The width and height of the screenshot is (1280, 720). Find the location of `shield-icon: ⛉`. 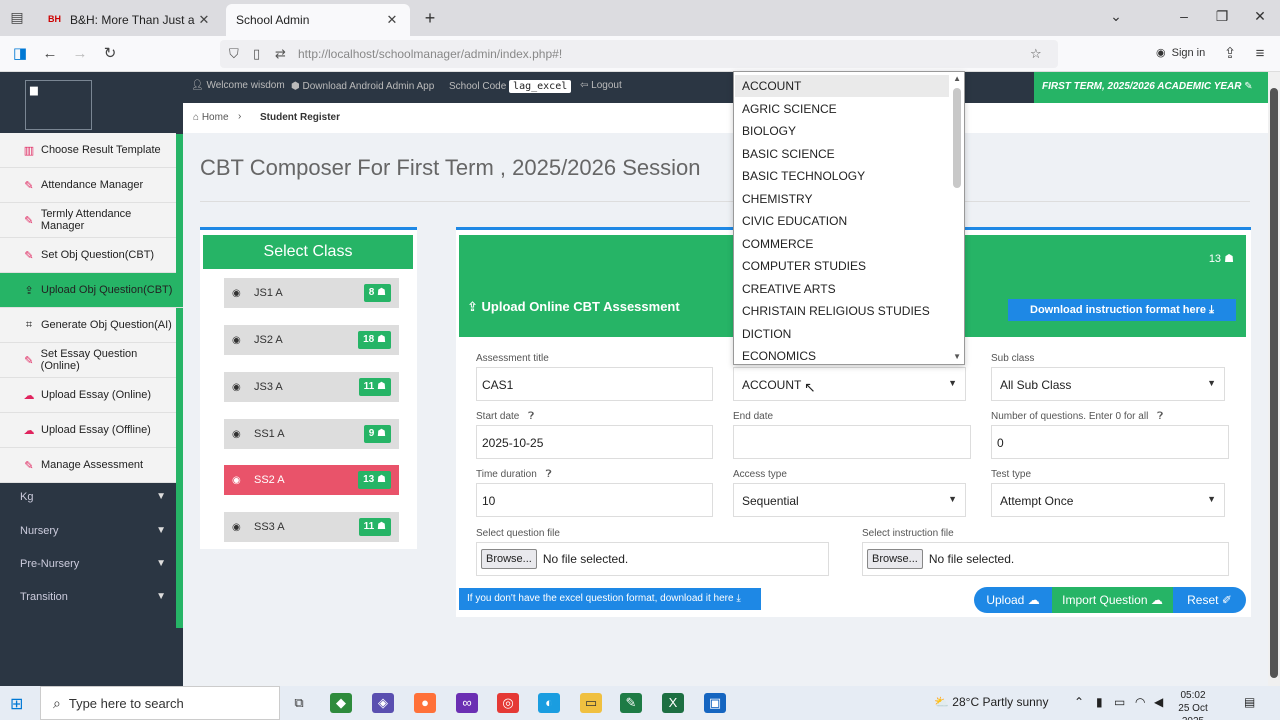

shield-icon: ⛉ is located at coordinates (234, 54).